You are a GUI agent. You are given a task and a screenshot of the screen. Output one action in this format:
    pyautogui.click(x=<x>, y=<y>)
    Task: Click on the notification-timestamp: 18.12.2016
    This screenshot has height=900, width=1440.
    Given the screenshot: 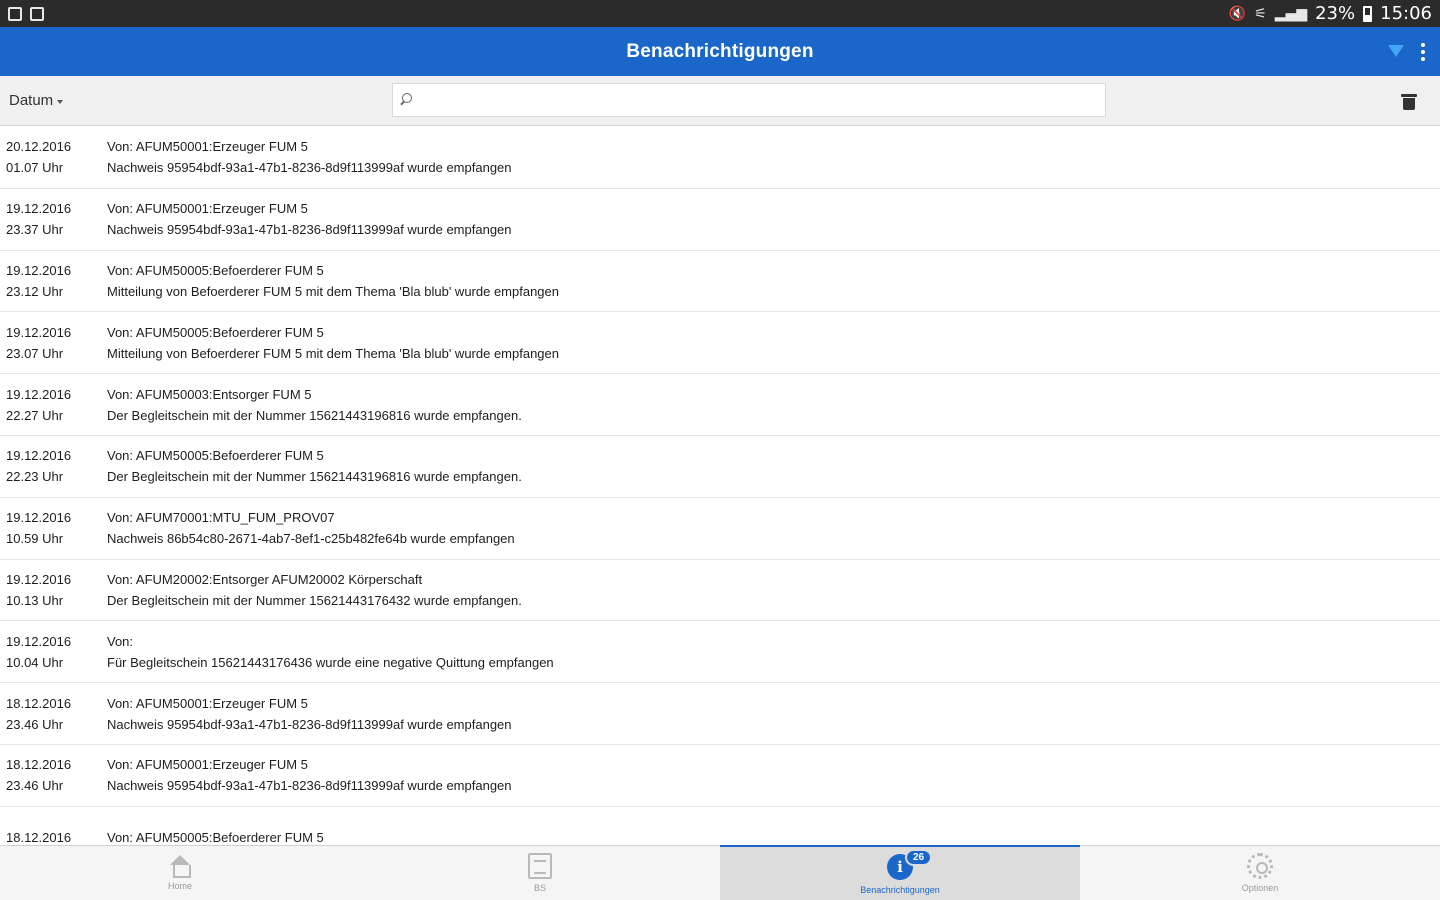 What is the action you would take?
    pyautogui.click(x=53, y=836)
    